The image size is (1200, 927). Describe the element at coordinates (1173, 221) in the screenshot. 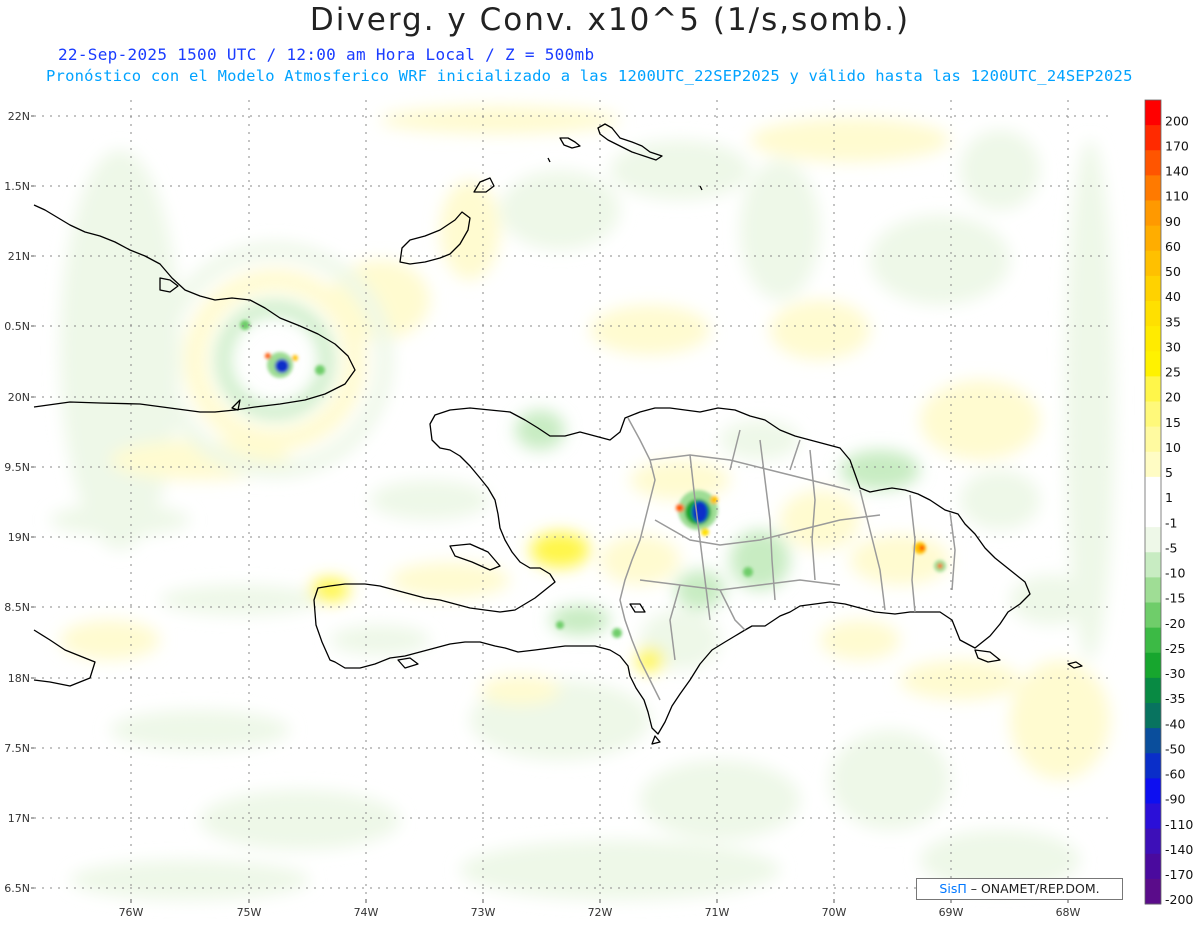

I see `colorbar-label: 90` at that location.